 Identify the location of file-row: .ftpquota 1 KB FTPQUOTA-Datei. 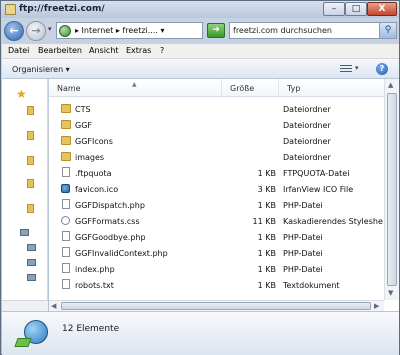
(216, 173).